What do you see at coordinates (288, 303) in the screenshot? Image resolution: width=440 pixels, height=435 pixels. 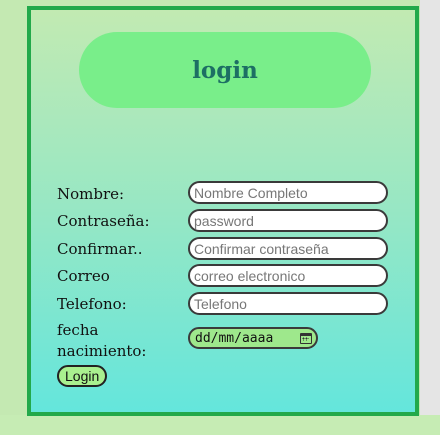 I see `phone-input` at bounding box center [288, 303].